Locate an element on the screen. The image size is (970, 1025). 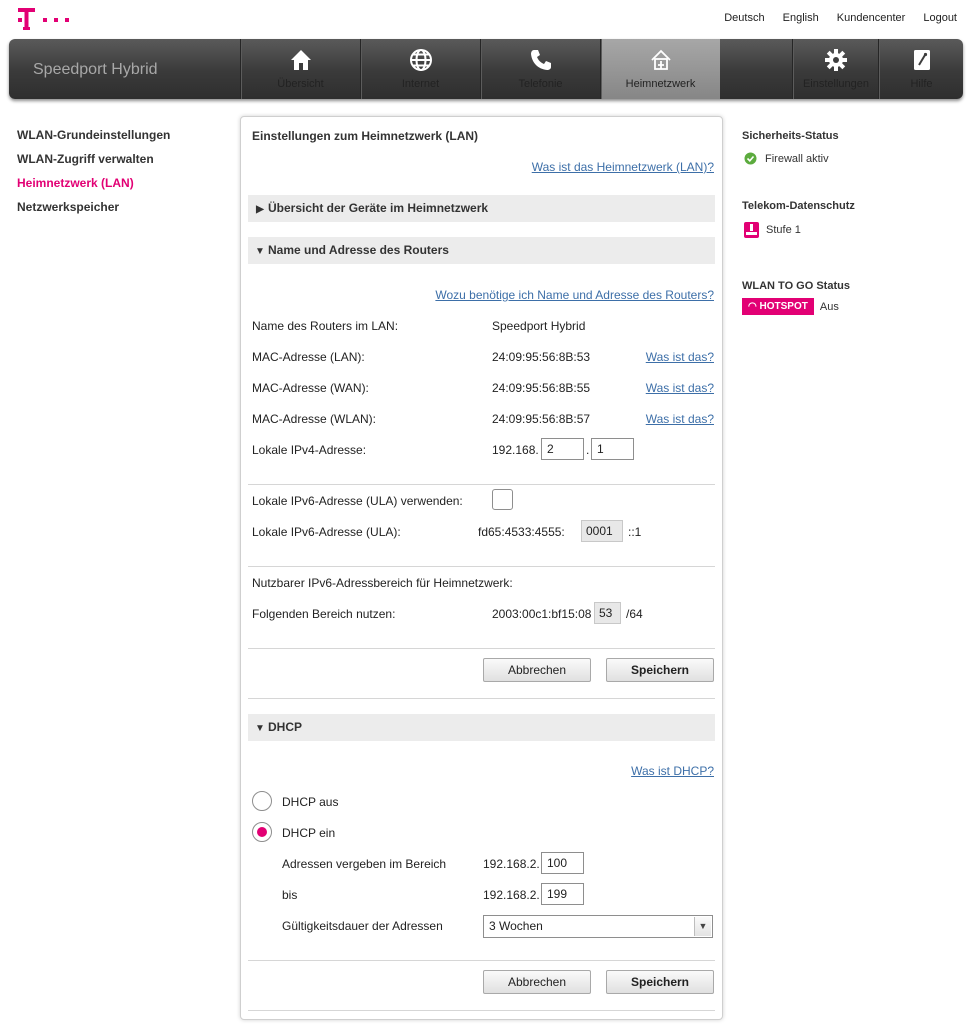
link-english: English is located at coordinates (801, 18).